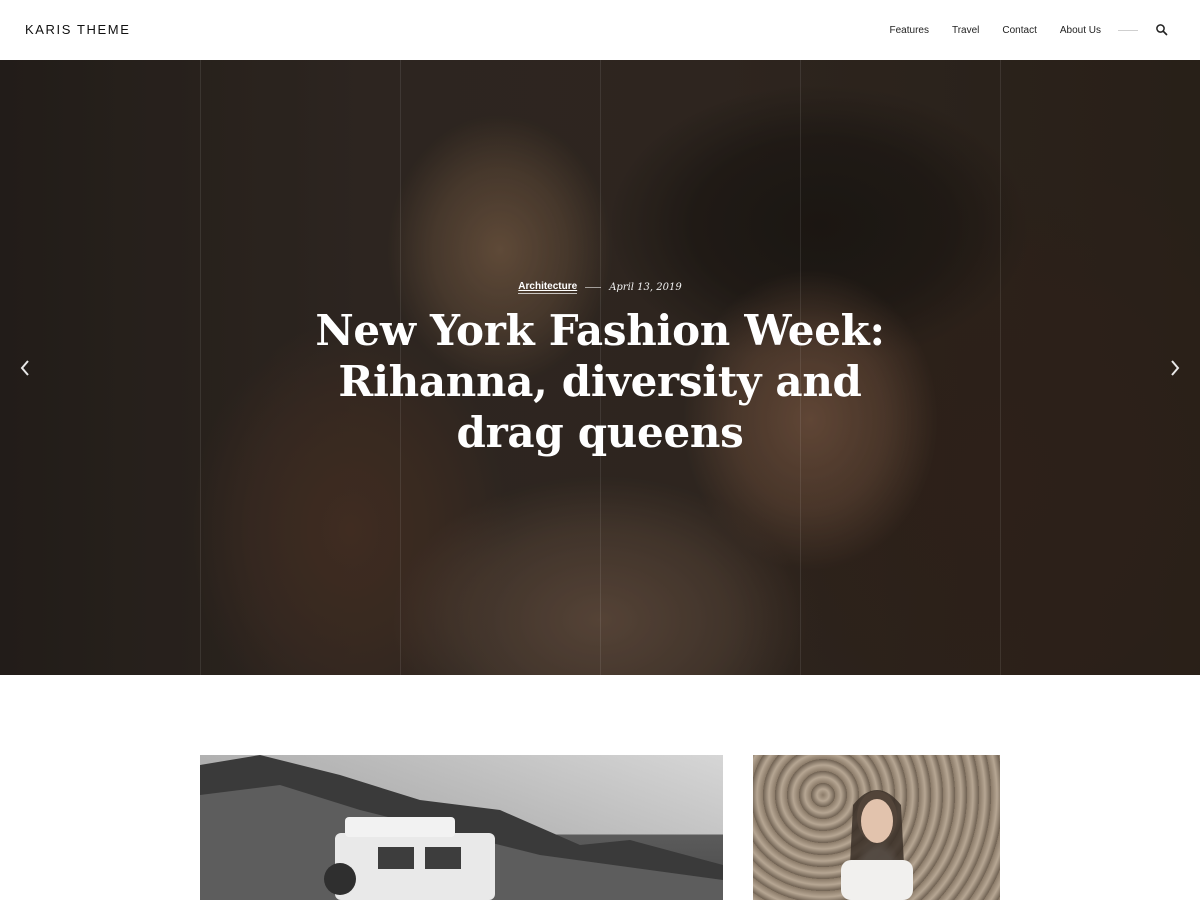 This screenshot has height=900, width=1200. Describe the element at coordinates (78, 29) in the screenshot. I see `site-logo: KARIS THEME` at that location.